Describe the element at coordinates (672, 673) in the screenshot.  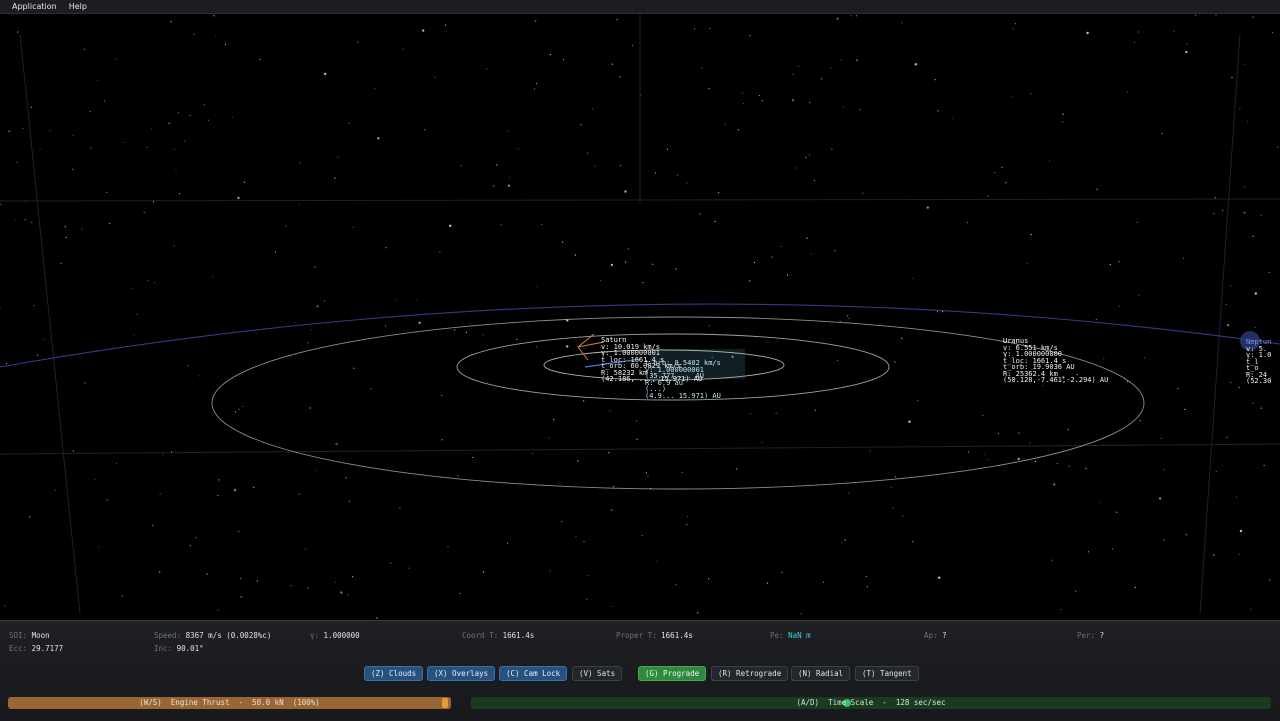
I see `prograde-button: (G) Prograde` at that location.